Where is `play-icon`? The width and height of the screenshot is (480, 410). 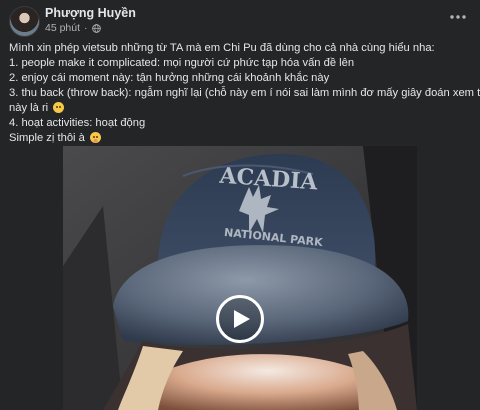 play-icon is located at coordinates (241, 319).